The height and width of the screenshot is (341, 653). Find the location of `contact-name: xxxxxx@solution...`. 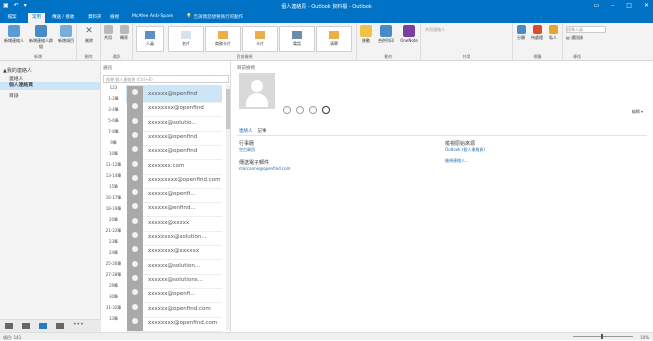

contact-name: xxxxxx@solution... is located at coordinates (174, 265).